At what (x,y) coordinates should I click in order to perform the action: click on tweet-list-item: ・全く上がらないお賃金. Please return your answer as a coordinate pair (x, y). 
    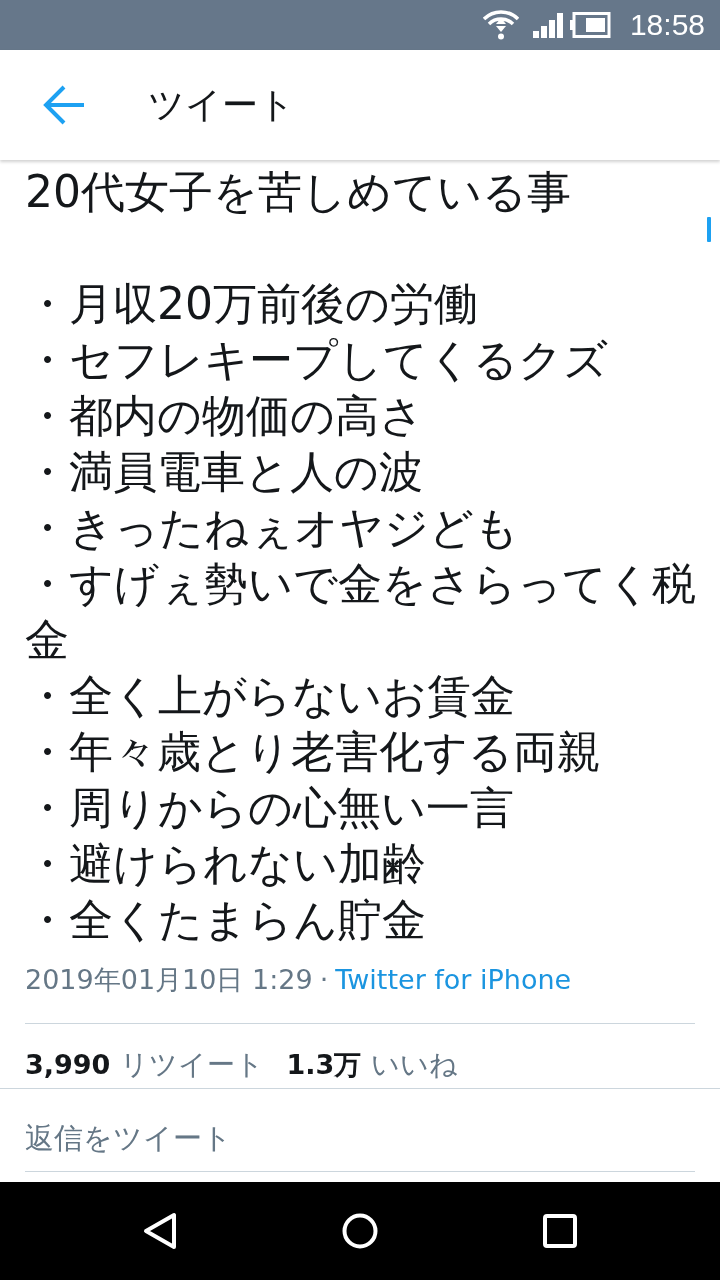
    Looking at the image, I should click on (270, 696).